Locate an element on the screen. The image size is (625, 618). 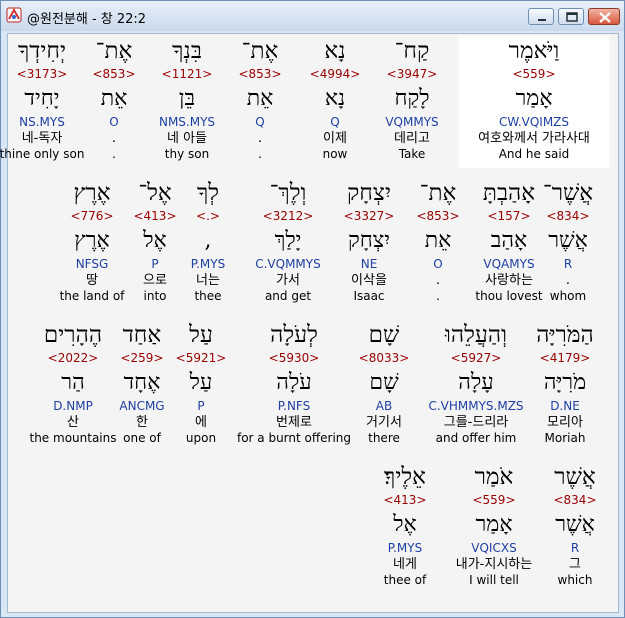
strong-number: <3173> is located at coordinates (42, 74).